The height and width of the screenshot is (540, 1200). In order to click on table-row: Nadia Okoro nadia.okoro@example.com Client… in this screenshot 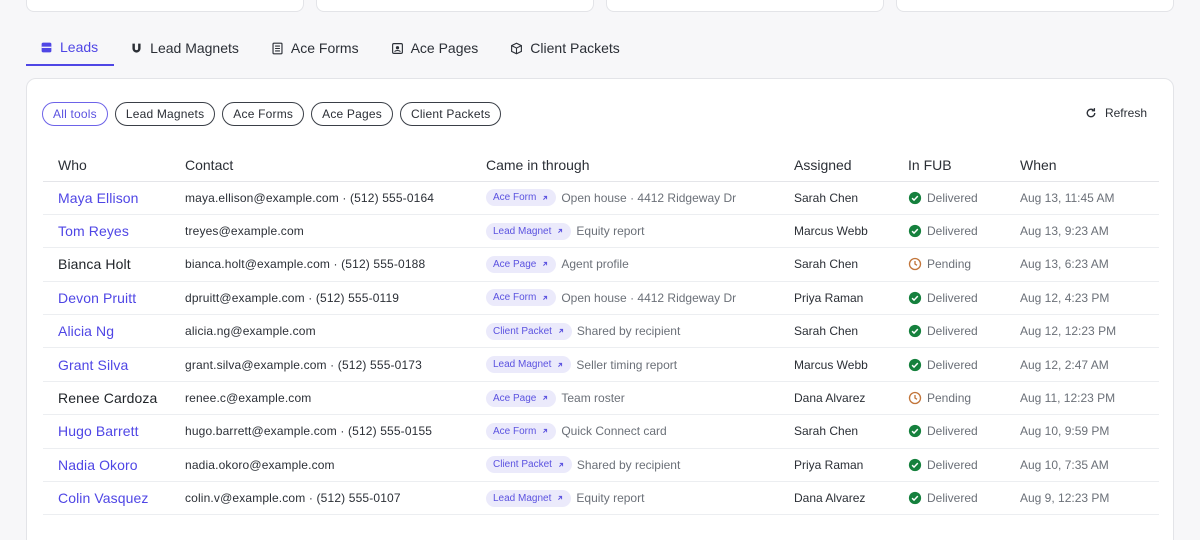, I will do `click(601, 465)`.